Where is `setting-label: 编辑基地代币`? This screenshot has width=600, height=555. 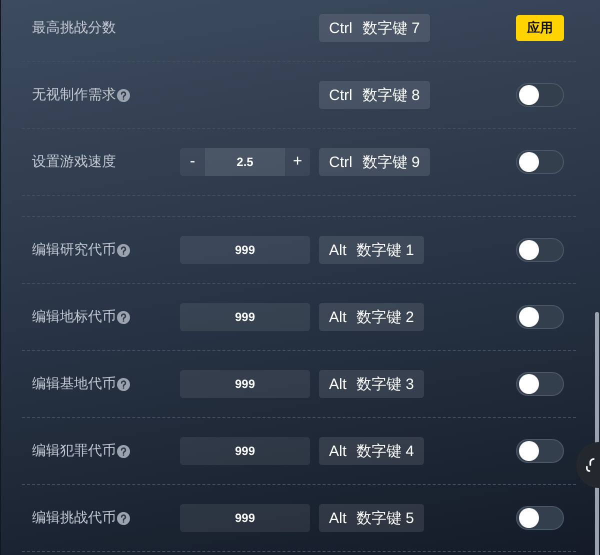
setting-label: 编辑基地代币 is located at coordinates (74, 384).